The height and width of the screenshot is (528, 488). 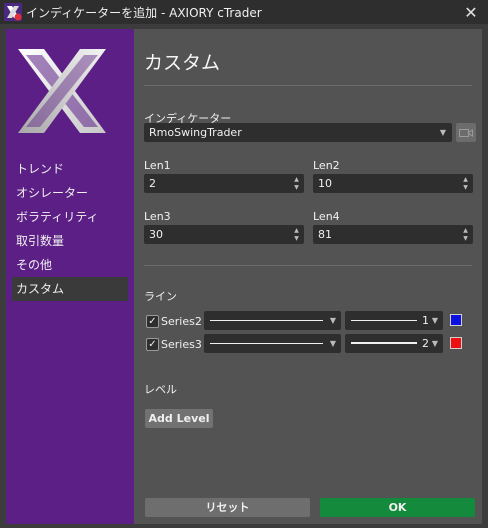 I want to click on len1-input: 2 ▲ ▼, so click(x=224, y=183).